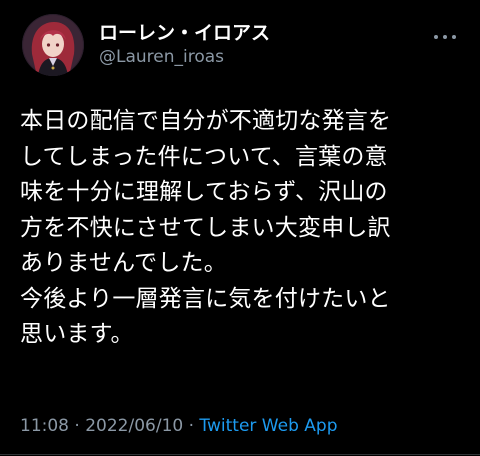  What do you see at coordinates (184, 57) in the screenshot?
I see `user-handle: @Lauren_iroas` at bounding box center [184, 57].